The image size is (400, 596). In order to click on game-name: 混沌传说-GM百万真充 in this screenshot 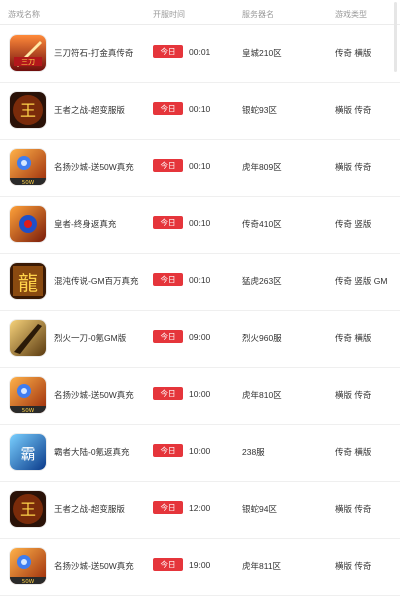, I will do `click(96, 281)`.